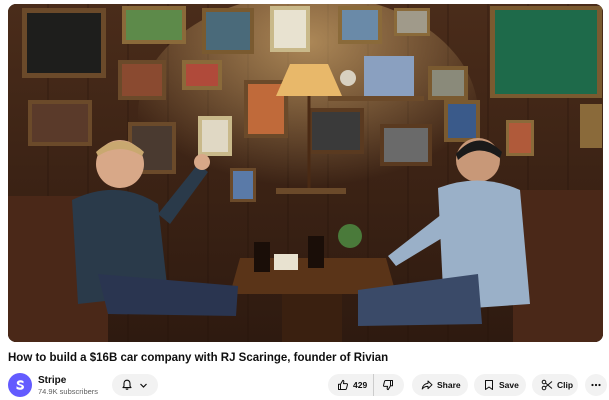  What do you see at coordinates (555, 385) in the screenshot?
I see `clip-button: Clip` at bounding box center [555, 385].